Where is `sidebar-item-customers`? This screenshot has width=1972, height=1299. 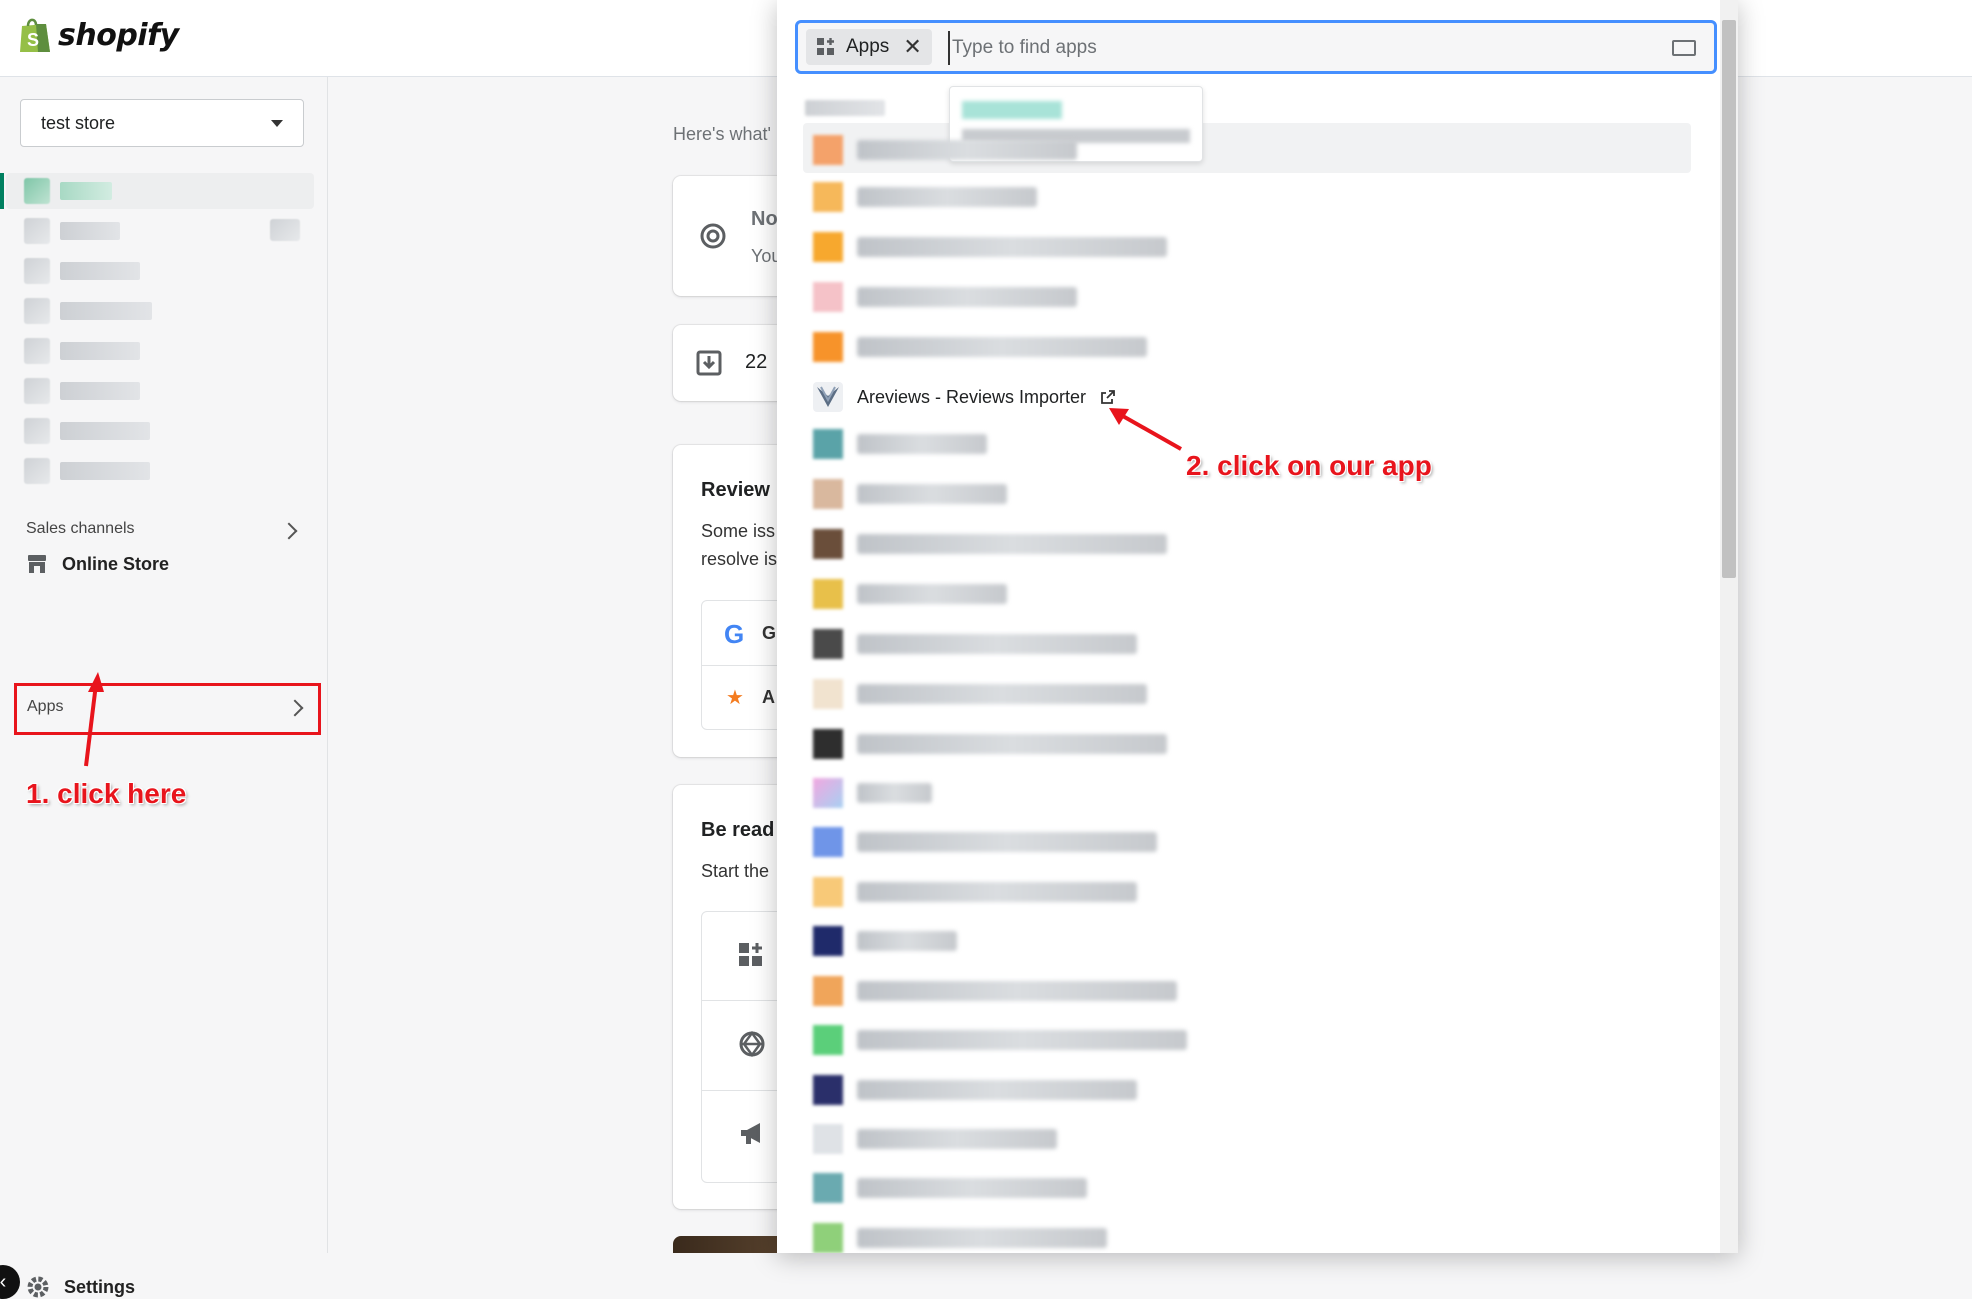
sidebar-item-customers is located at coordinates (88, 311).